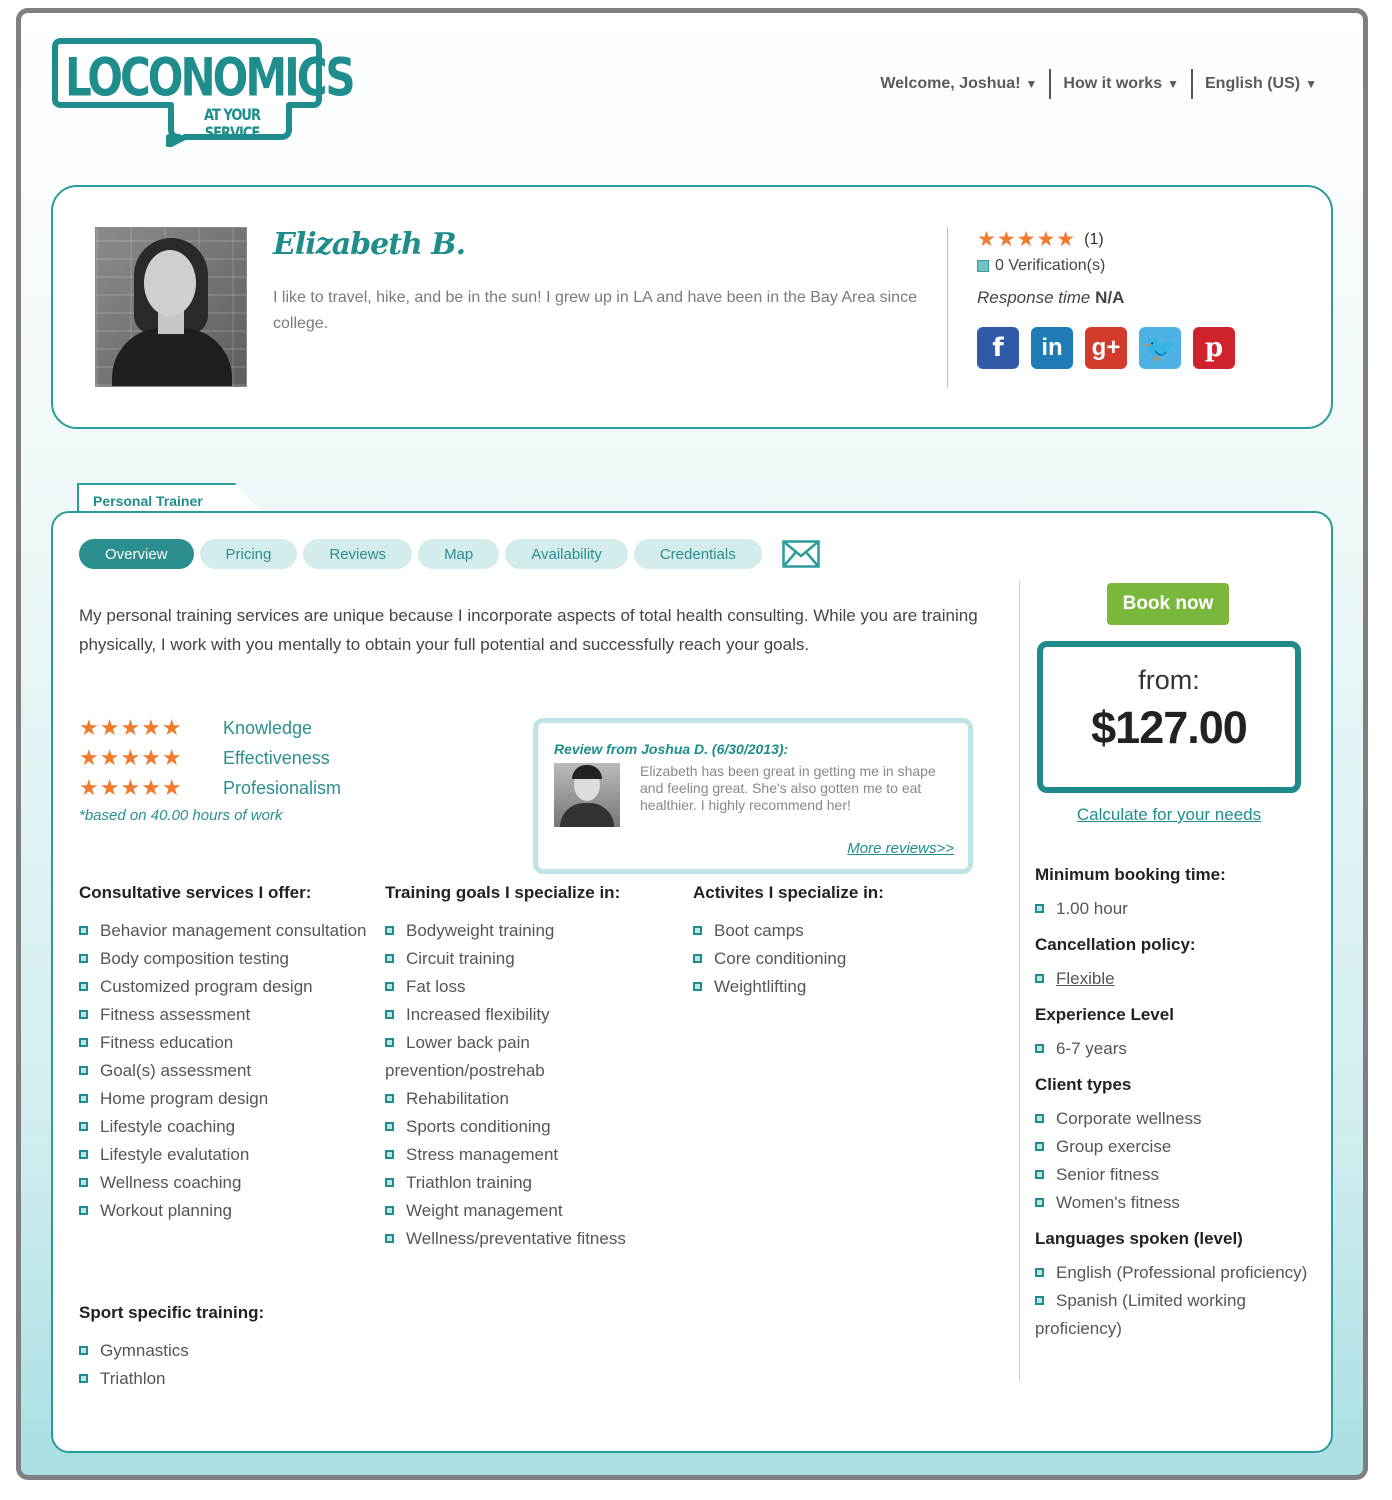  Describe the element at coordinates (530, 1099) in the screenshot. I see `list-item: Rehabilitation` at that location.